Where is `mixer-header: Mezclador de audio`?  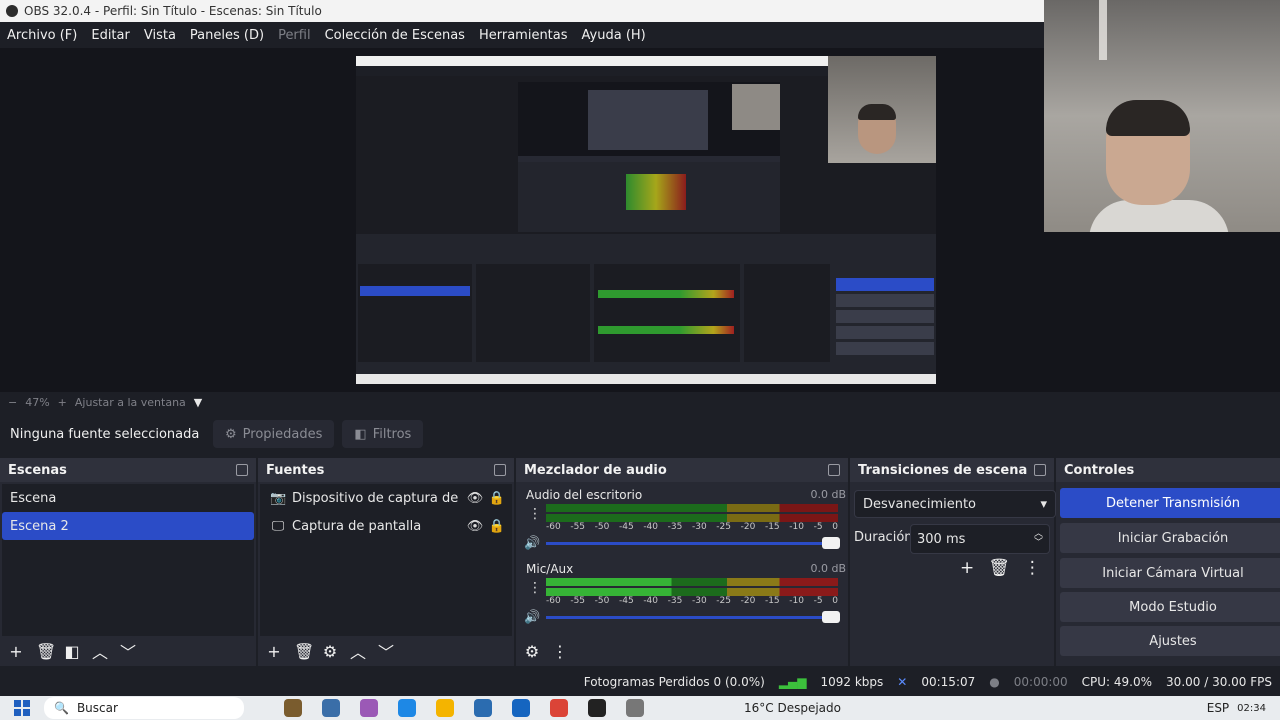 mixer-header: Mezclador de audio is located at coordinates (682, 470).